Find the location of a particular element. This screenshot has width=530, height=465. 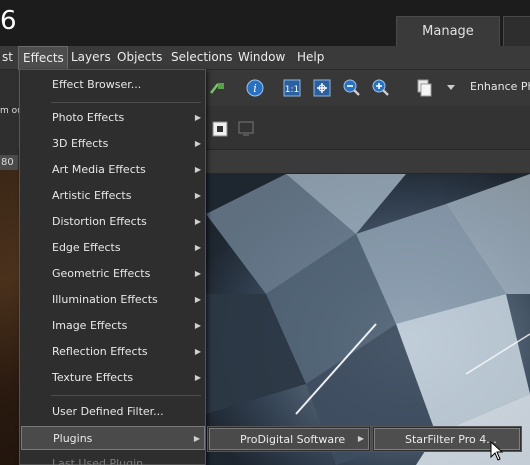

fit-window-icon is located at coordinates (322, 88).